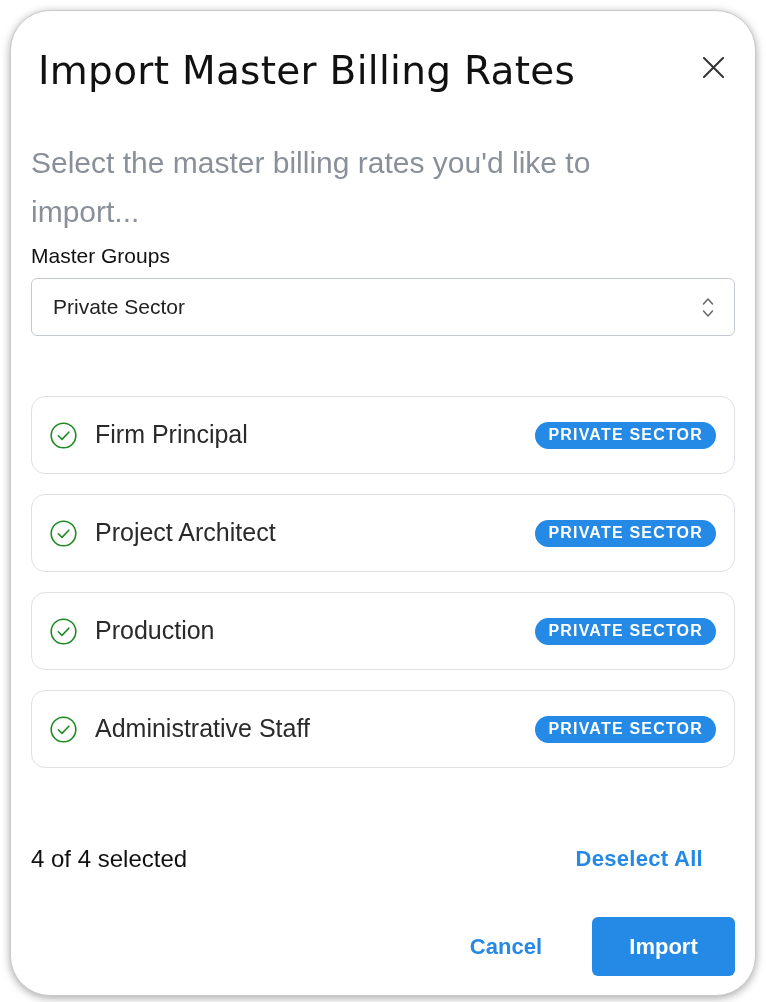 The width and height of the screenshot is (766, 1002). What do you see at coordinates (713, 67) in the screenshot?
I see `close-icon` at bounding box center [713, 67].